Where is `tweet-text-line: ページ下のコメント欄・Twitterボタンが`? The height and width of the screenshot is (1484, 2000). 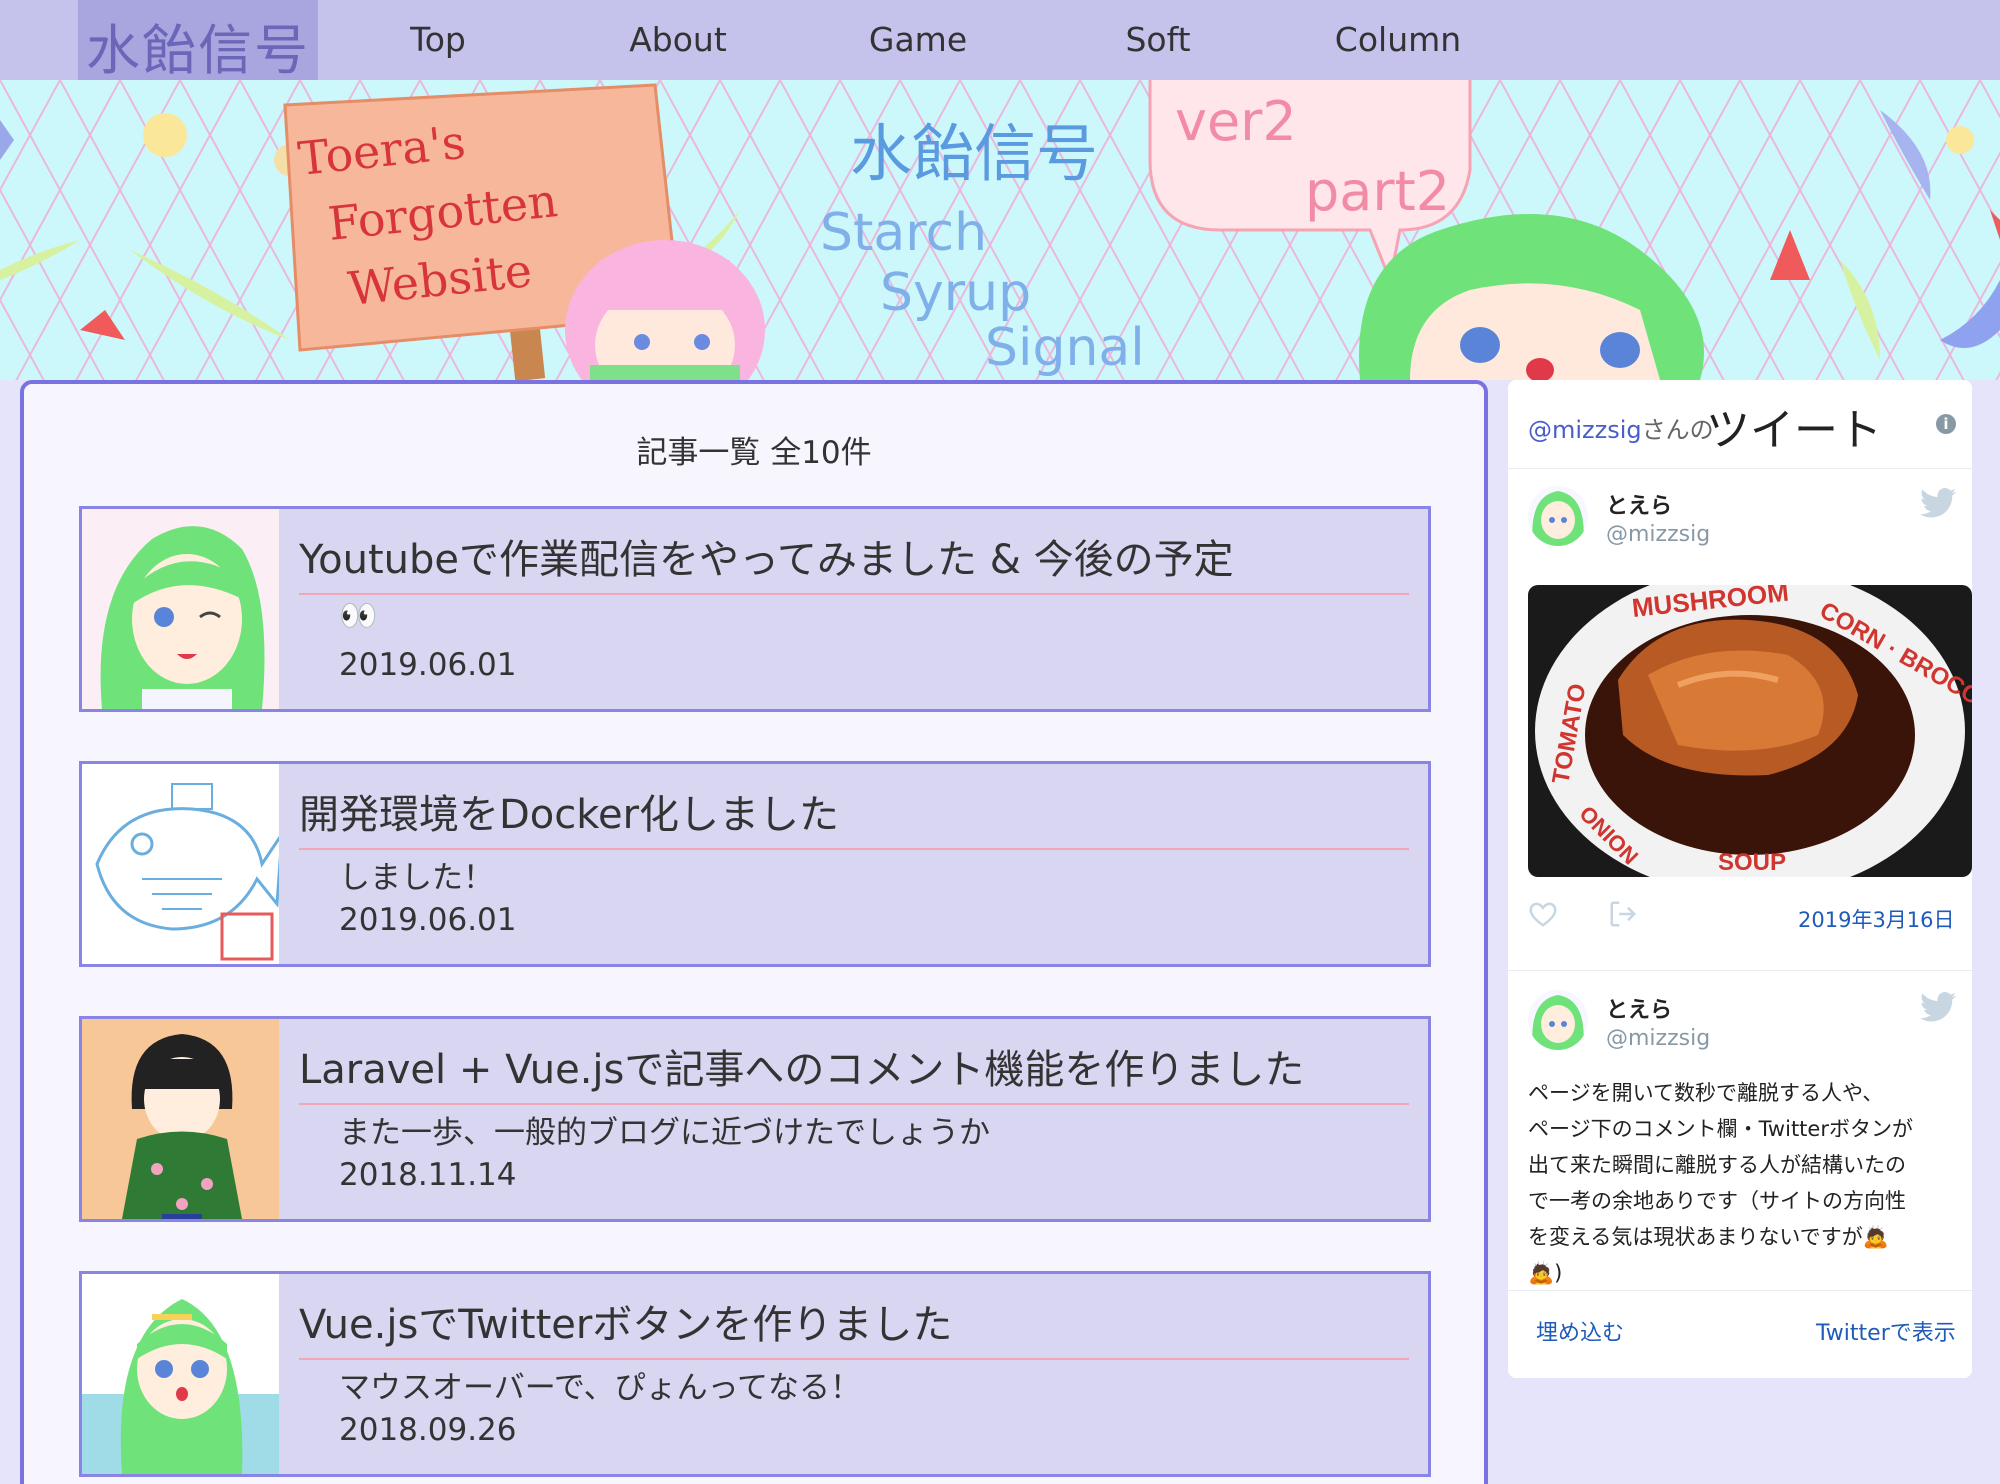 tweet-text-line: ページ下のコメント欄・Twitterボタンが is located at coordinates (1720, 1129).